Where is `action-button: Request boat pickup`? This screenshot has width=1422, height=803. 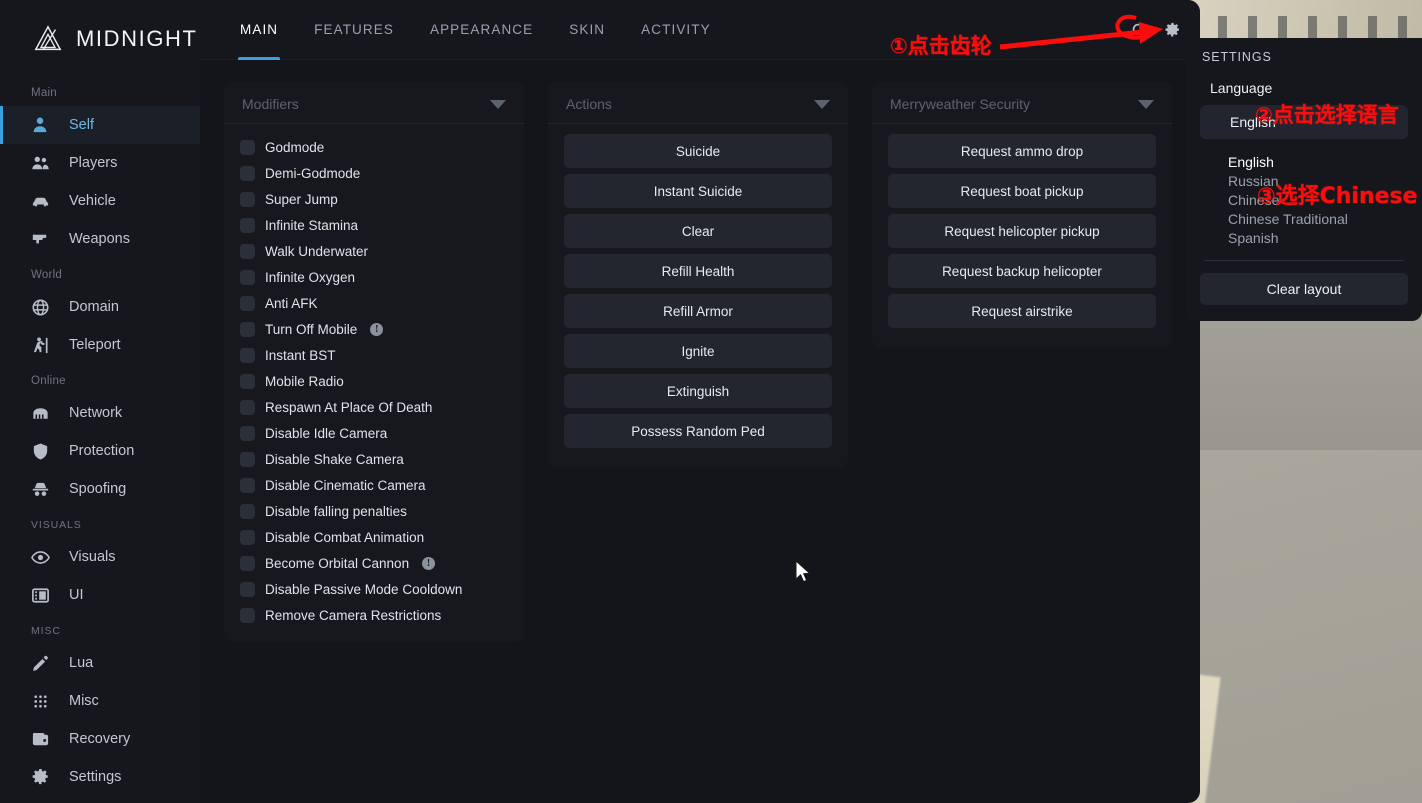
action-button: Request boat pickup is located at coordinates (1022, 191).